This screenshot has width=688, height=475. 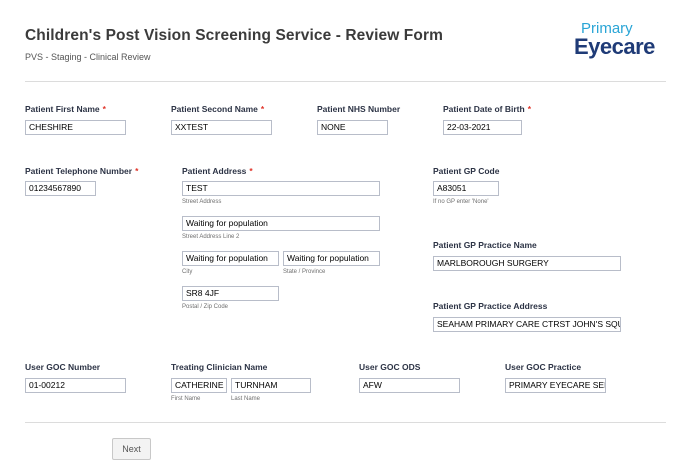 What do you see at coordinates (219, 367) in the screenshot?
I see `clinician-name-label: Treating Clinician Name` at bounding box center [219, 367].